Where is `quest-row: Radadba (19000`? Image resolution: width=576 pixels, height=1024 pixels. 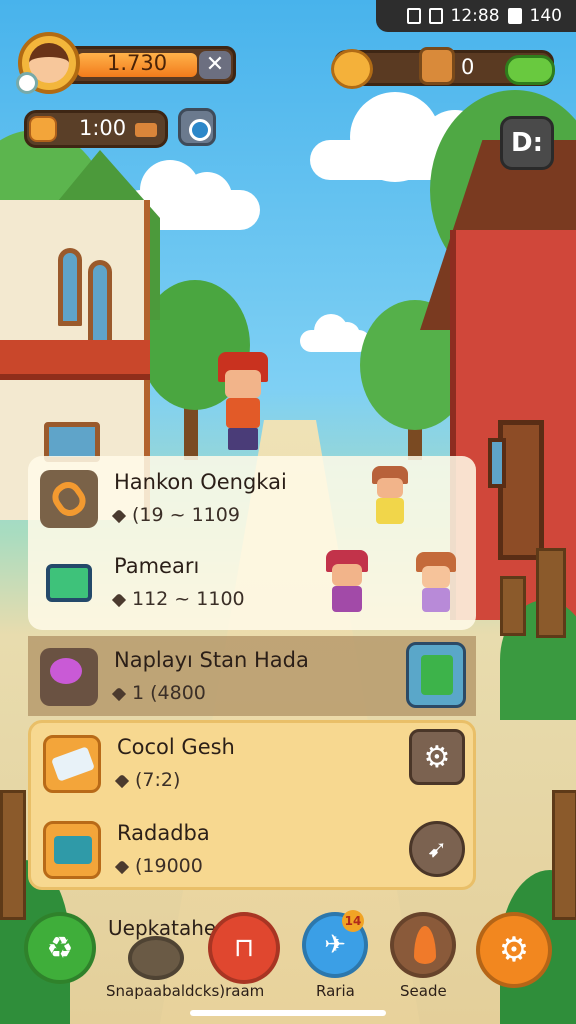 quest-row: Radadba (19000 is located at coordinates (252, 850).